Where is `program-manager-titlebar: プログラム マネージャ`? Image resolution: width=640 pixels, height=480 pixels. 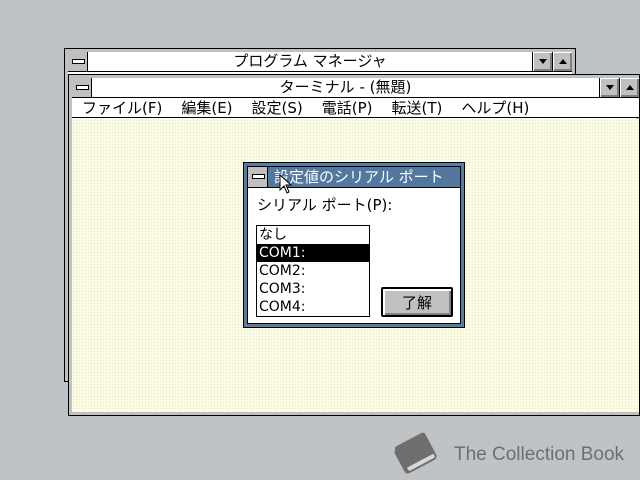
program-manager-titlebar: プログラム マネージャ is located at coordinates (320, 62).